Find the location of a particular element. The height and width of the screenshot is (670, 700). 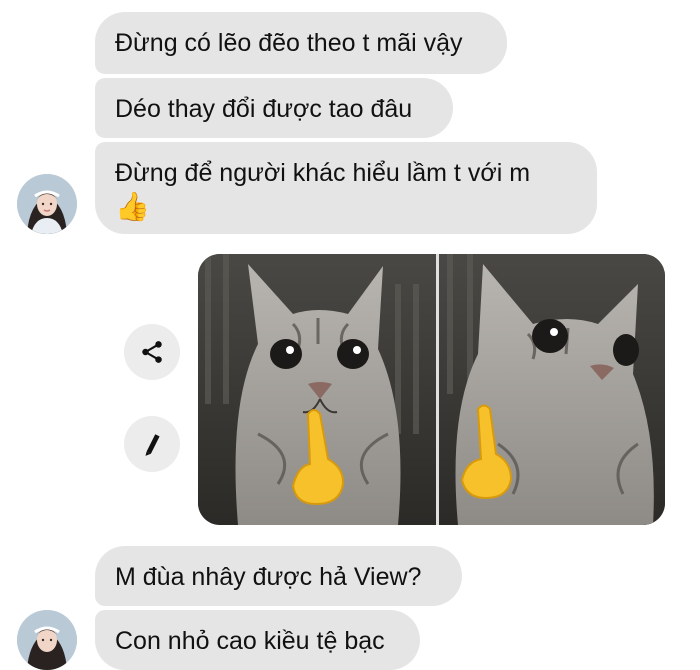

edit-button is located at coordinates (152, 444).